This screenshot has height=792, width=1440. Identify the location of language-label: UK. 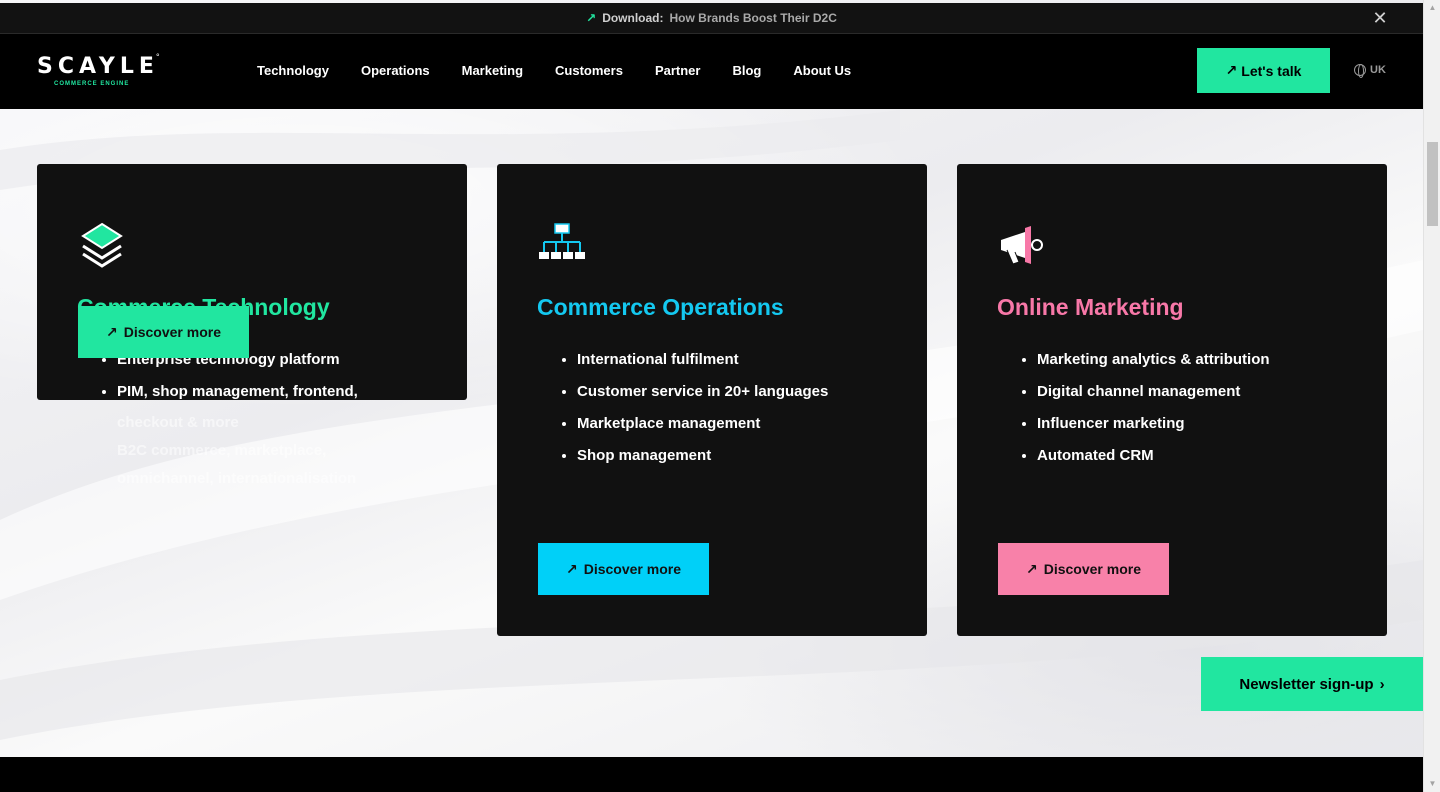
(1378, 70).